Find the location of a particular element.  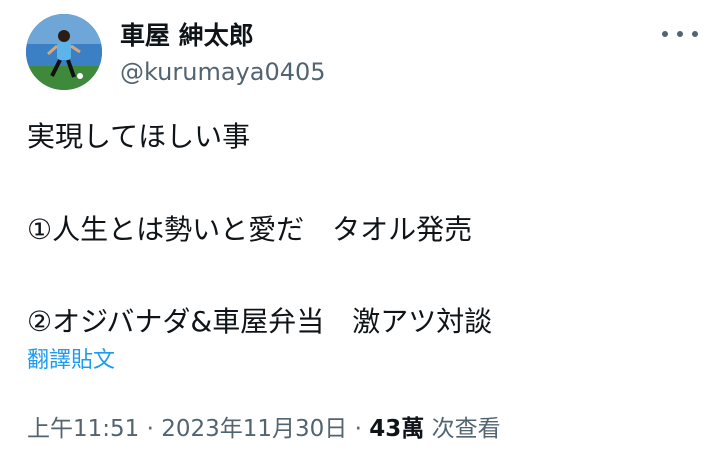

more-dots-icon is located at coordinates (680, 34).